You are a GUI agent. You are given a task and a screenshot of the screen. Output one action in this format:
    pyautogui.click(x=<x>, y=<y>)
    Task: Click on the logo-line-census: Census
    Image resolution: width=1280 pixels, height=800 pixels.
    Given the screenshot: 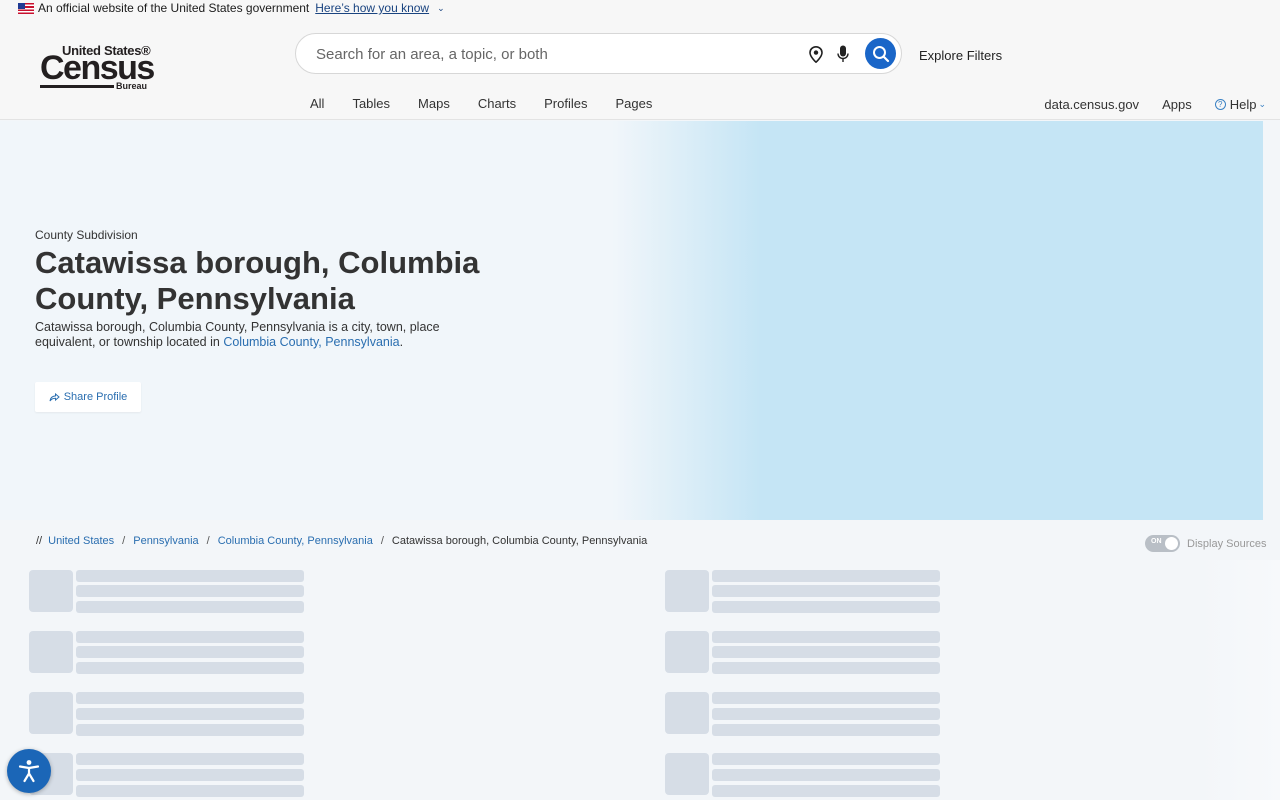 What is the action you would take?
    pyautogui.click(x=97, y=68)
    